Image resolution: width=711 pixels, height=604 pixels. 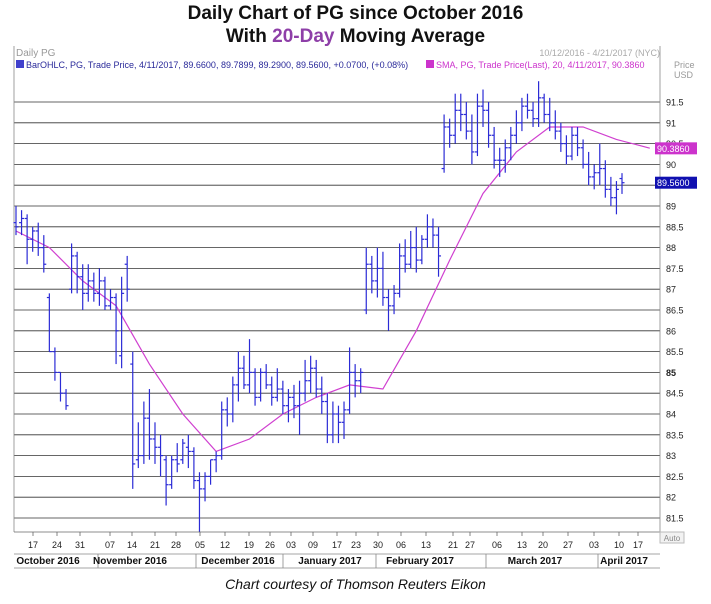 I want to click on symbol-label: Daily PG, so click(x=36, y=53).